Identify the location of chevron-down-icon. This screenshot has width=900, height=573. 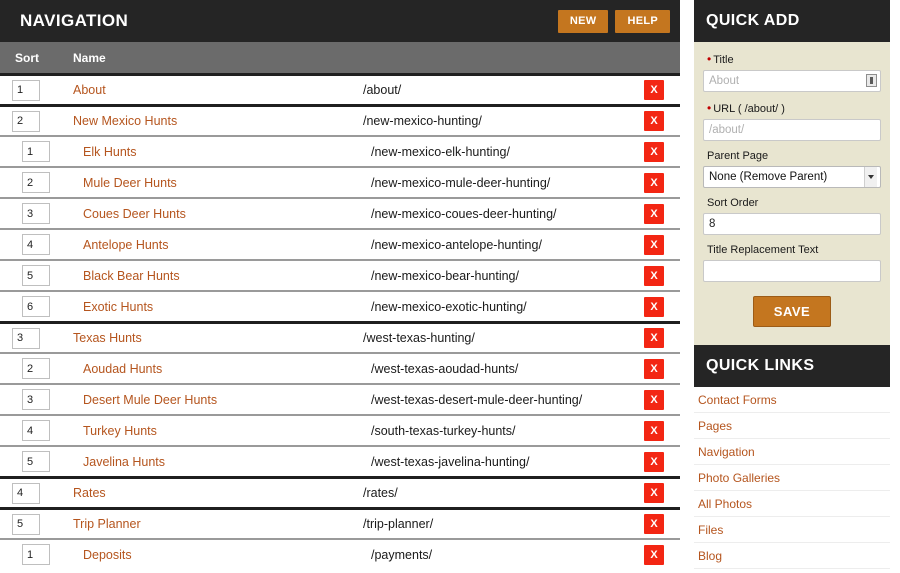
(870, 177).